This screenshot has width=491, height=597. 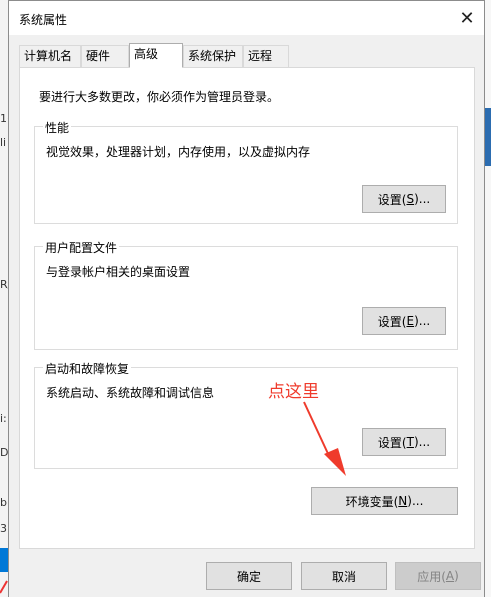 What do you see at coordinates (105, 56) in the screenshot?
I see `tab-hardware: 硬件` at bounding box center [105, 56].